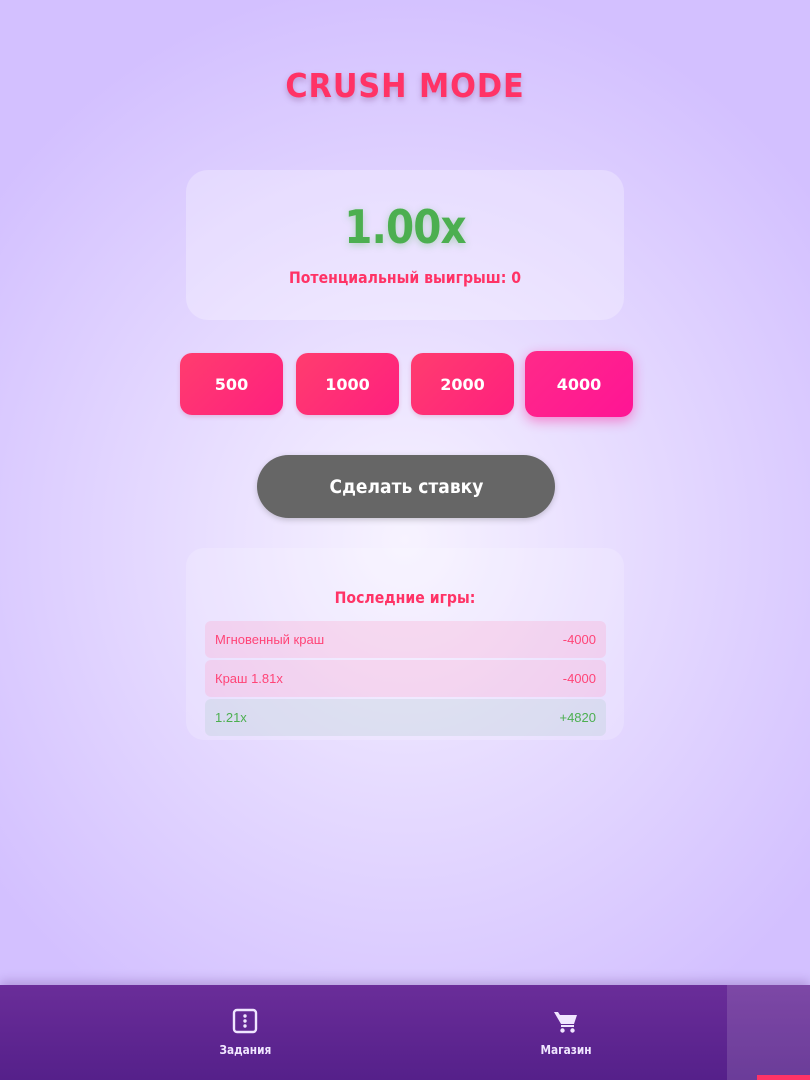 This screenshot has width=810, height=1080. What do you see at coordinates (577, 717) in the screenshot?
I see `history-row-amount: +4820` at bounding box center [577, 717].